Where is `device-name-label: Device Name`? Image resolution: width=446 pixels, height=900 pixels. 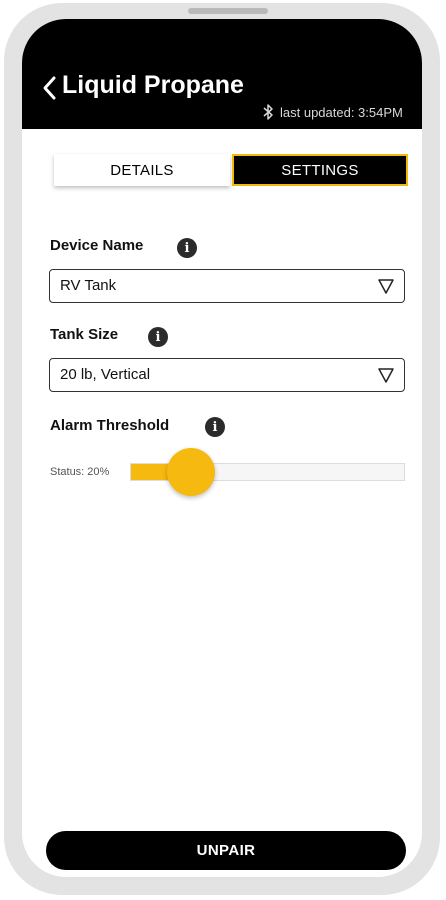
device-name-label: Device Name is located at coordinates (97, 245).